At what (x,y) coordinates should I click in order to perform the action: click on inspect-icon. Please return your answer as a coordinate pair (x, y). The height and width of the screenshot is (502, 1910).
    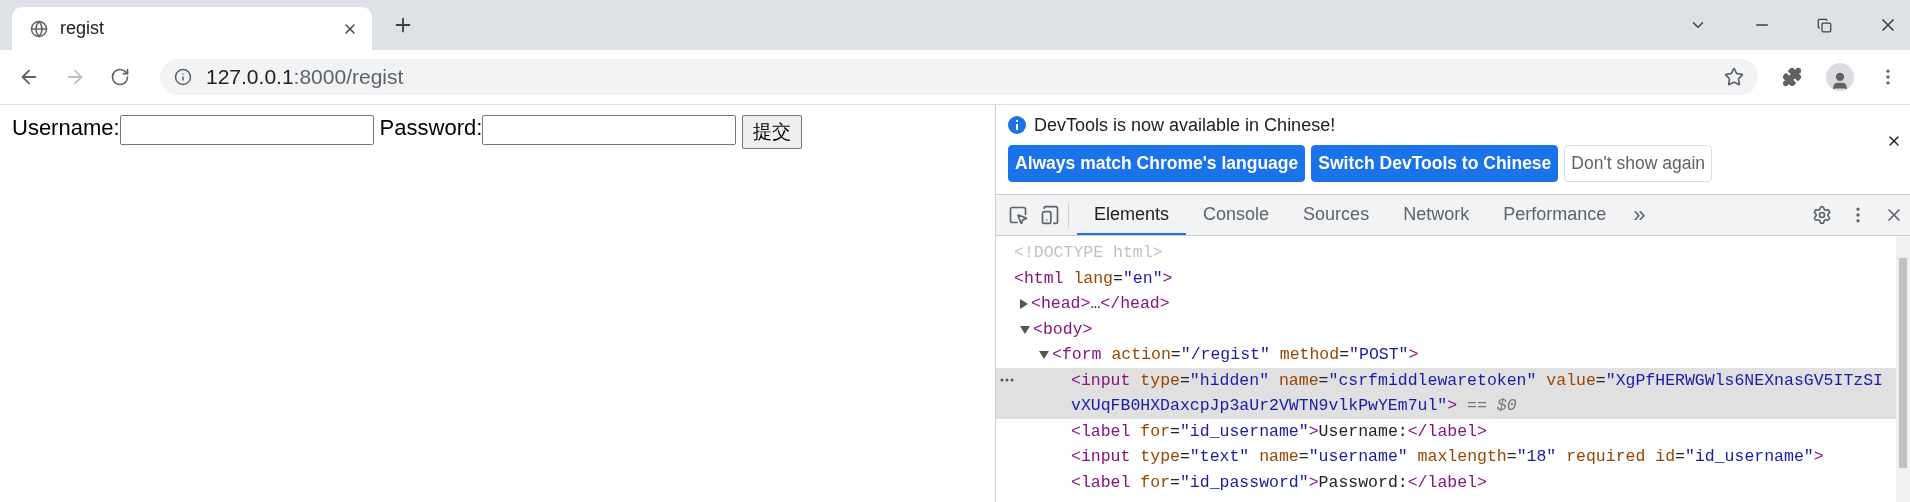
    Looking at the image, I should click on (1018, 215).